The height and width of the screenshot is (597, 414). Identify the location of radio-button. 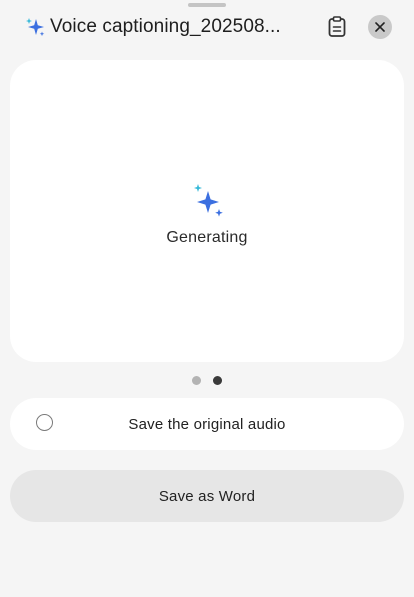
(44, 422).